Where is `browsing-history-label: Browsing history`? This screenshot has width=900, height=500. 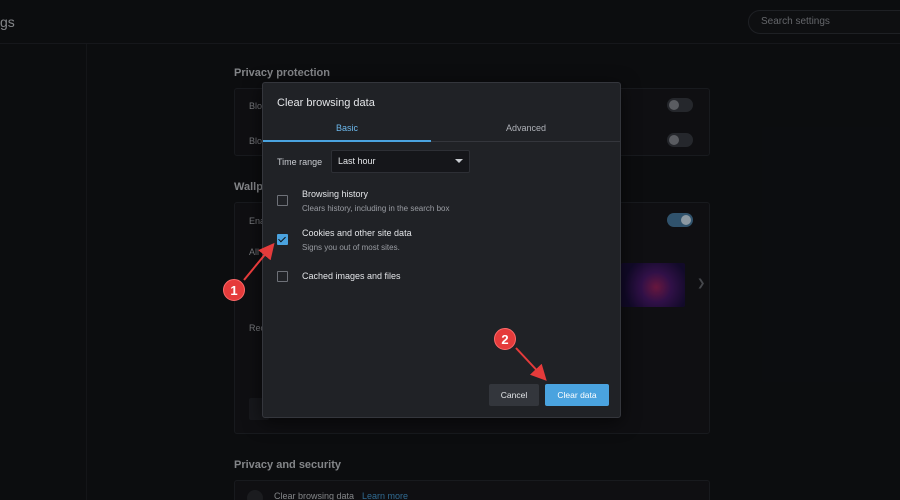 browsing-history-label: Browsing history is located at coordinates (335, 194).